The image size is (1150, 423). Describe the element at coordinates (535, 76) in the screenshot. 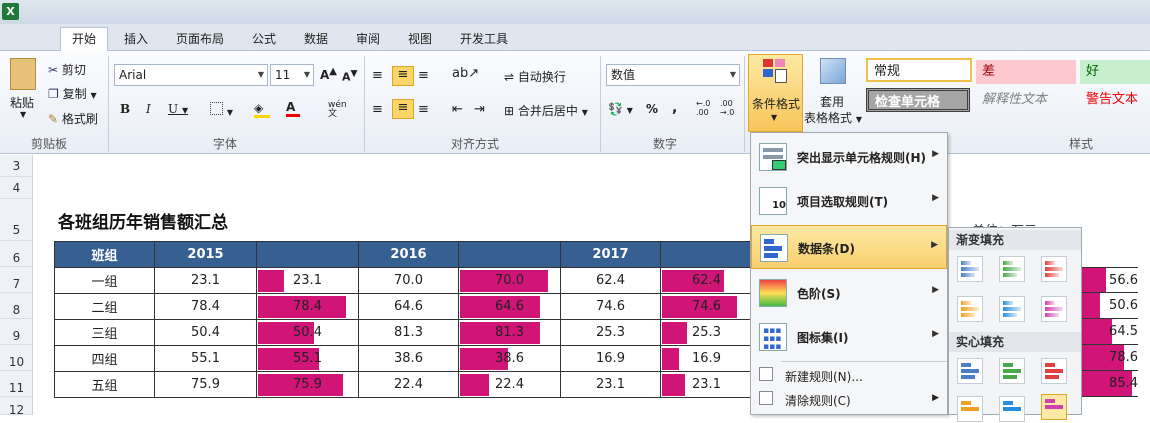

I see `wrap-text-button: ⇌ 自动换行` at that location.